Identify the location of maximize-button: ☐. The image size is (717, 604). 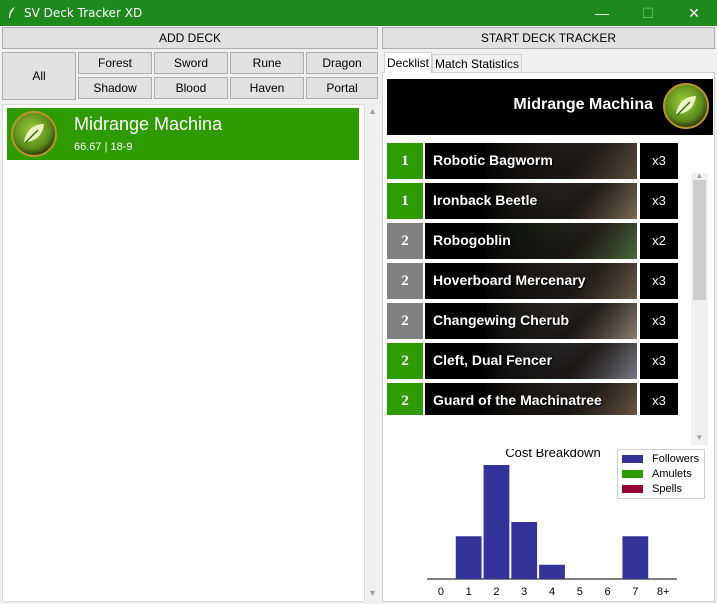
(648, 13).